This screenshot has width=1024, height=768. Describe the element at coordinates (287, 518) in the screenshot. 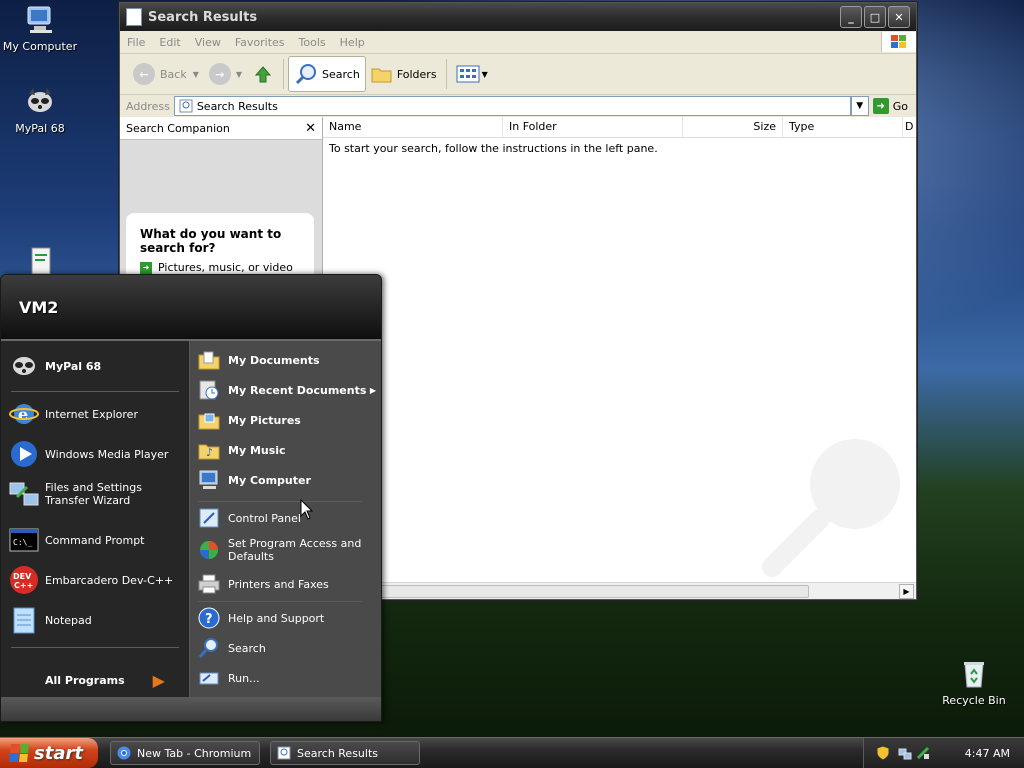

I see `place-control-panel: Control Panel` at that location.